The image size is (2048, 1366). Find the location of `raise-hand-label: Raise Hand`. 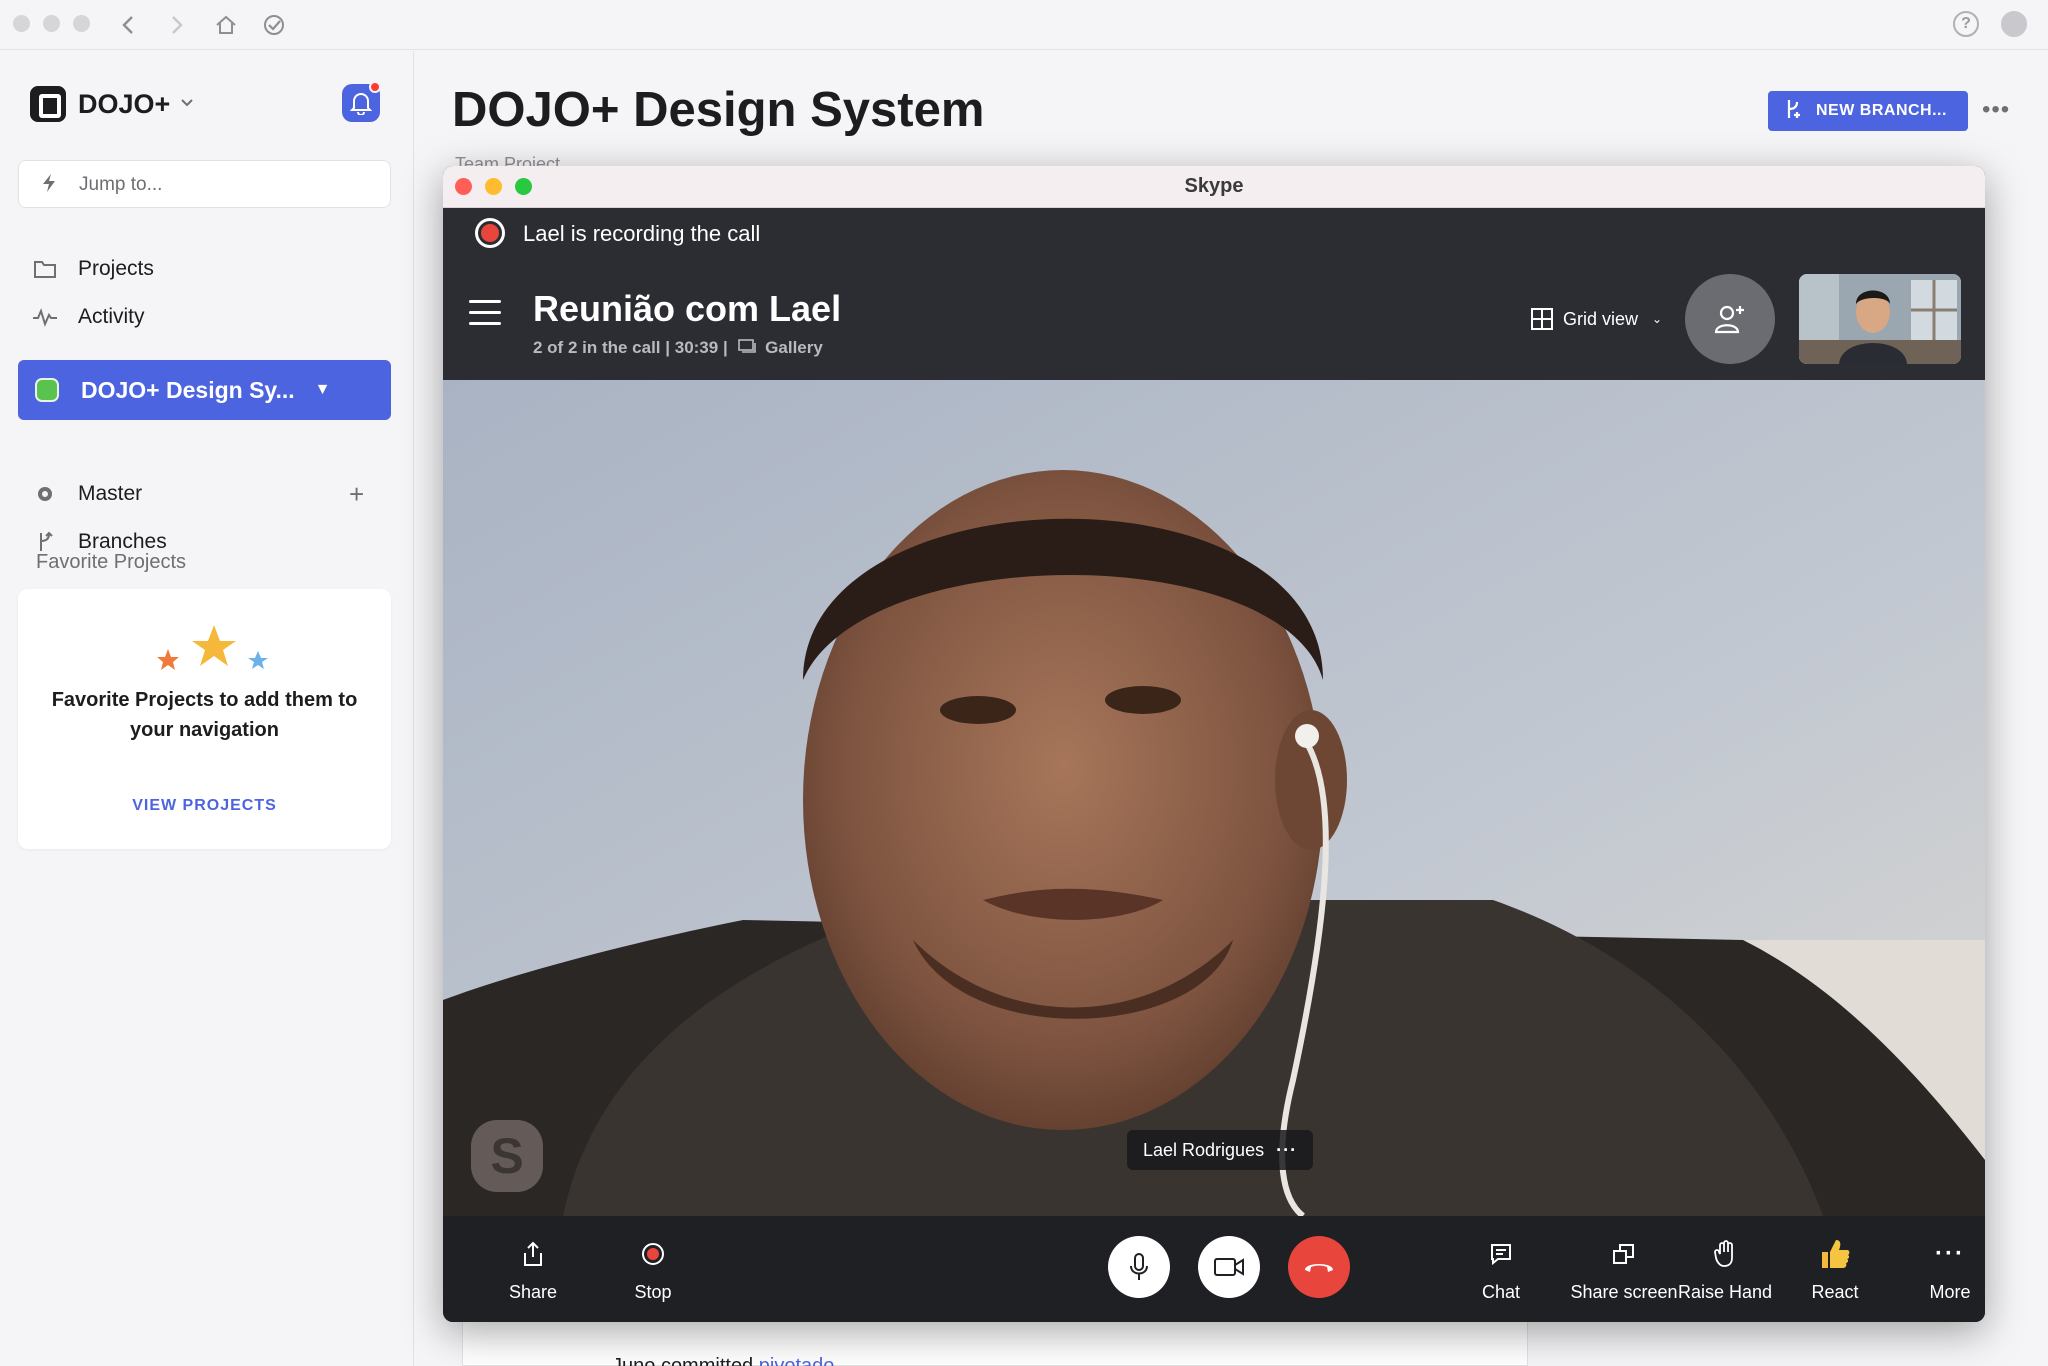

raise-hand-label: Raise Hand is located at coordinates (1725, 1292).